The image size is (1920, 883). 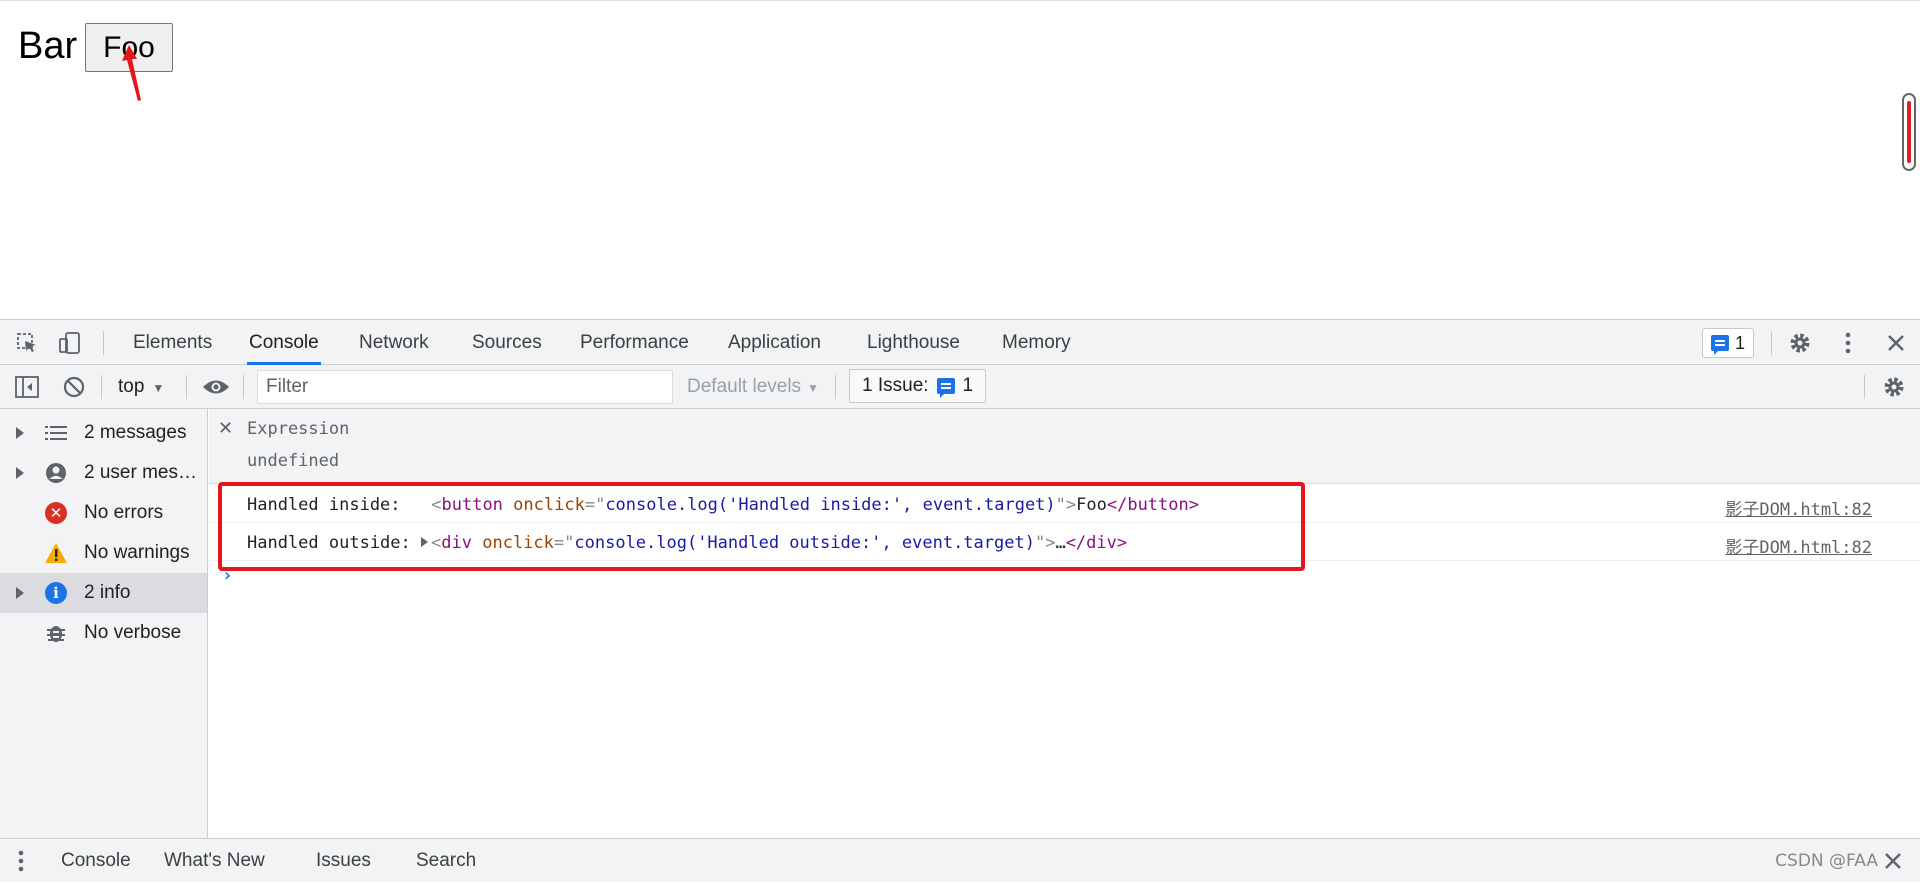 I want to click on sidebar-item-info: i 2 info, so click(x=103, y=593).